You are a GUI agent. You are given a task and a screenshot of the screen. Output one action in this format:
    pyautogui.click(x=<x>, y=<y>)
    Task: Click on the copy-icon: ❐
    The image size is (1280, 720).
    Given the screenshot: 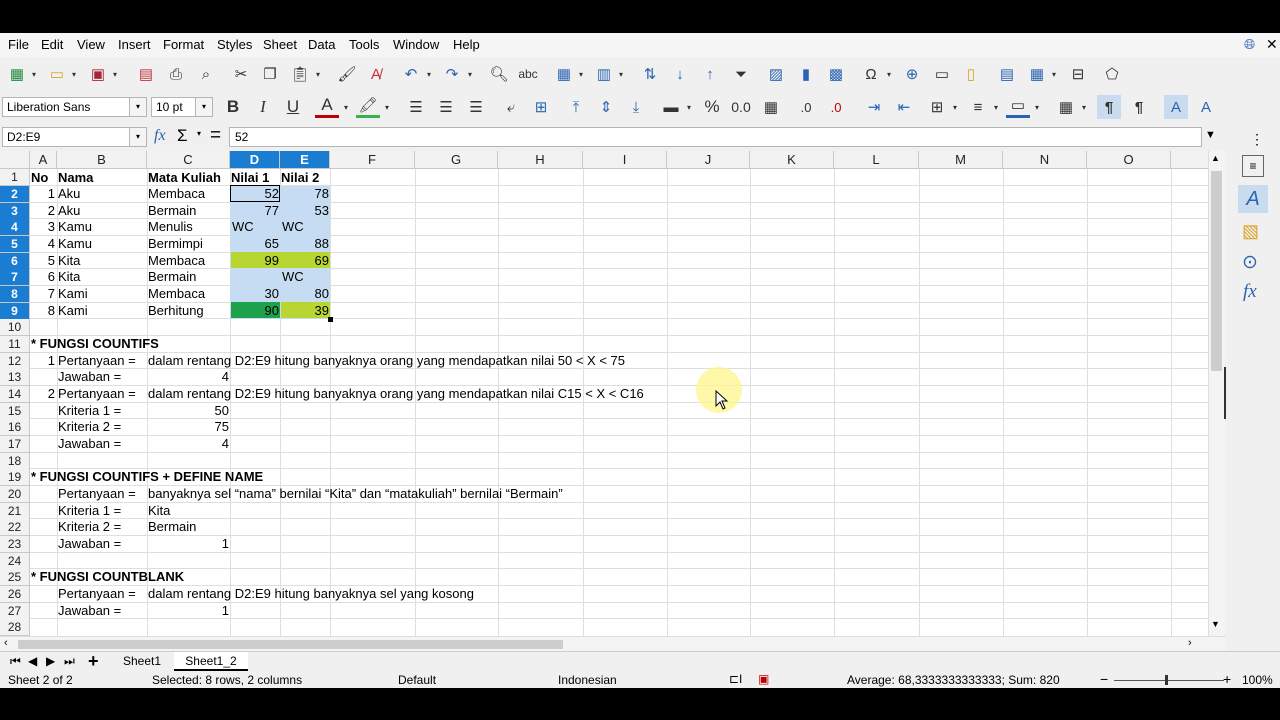 What is the action you would take?
    pyautogui.click(x=270, y=74)
    